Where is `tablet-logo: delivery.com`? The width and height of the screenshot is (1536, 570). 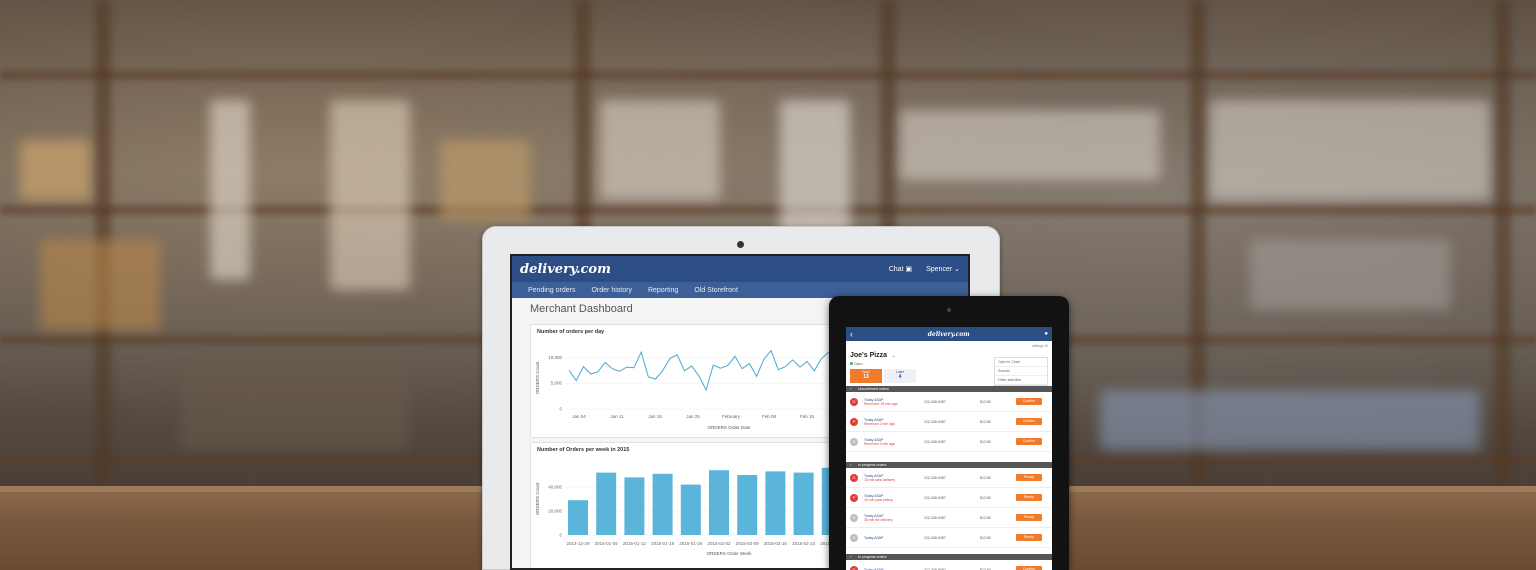 tablet-logo: delivery.com is located at coordinates (948, 334).